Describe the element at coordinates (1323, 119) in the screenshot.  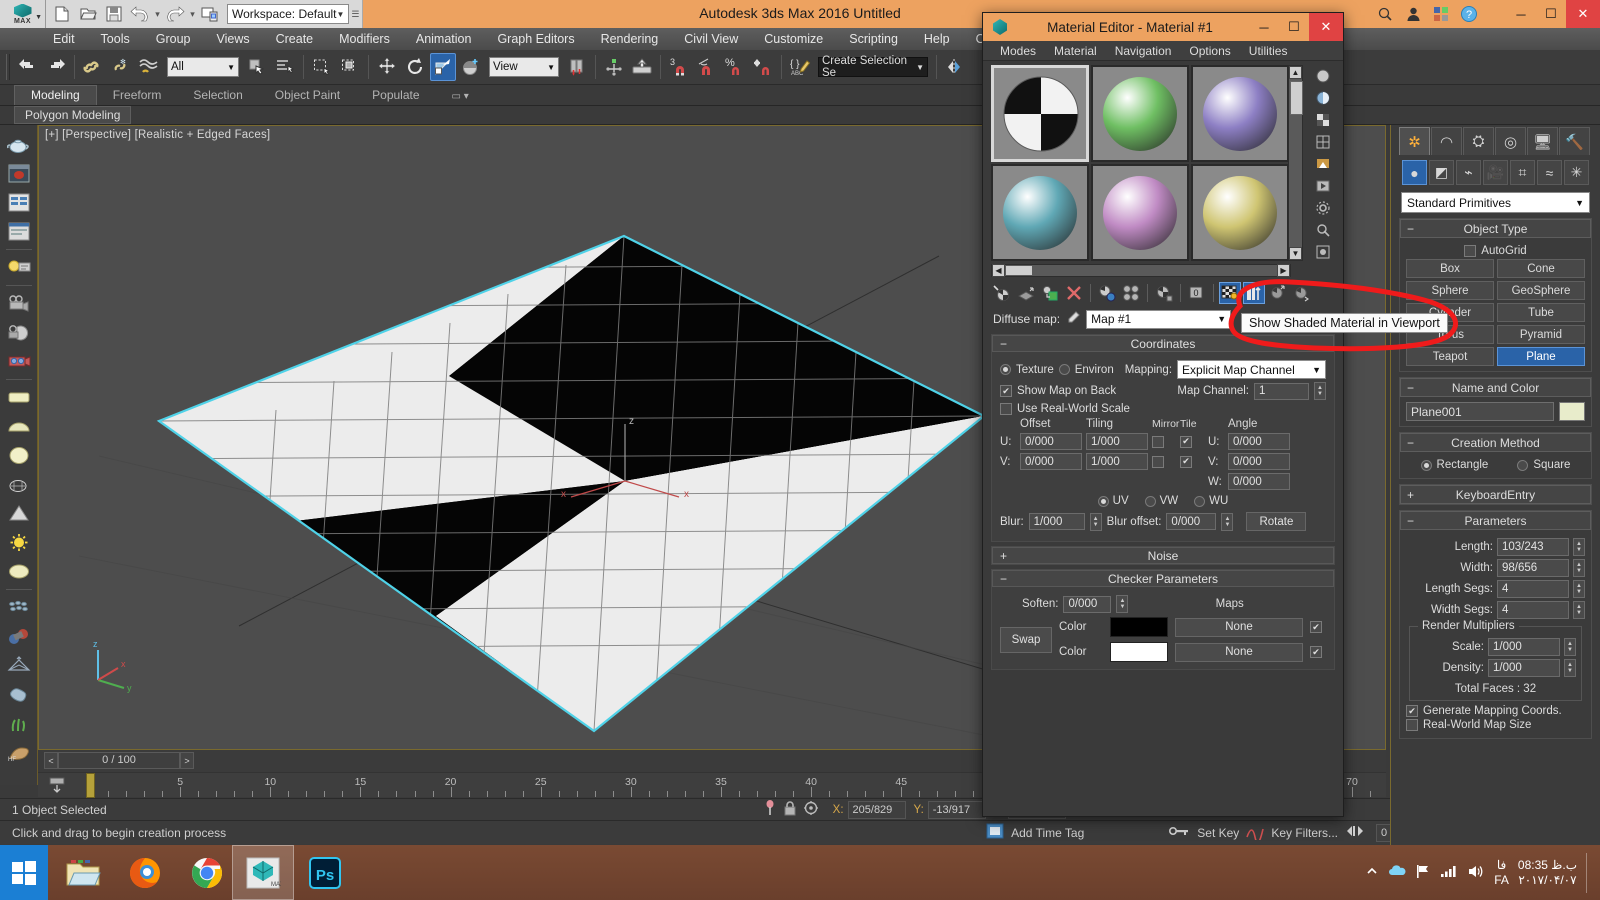
I see `background-checker-icon` at that location.